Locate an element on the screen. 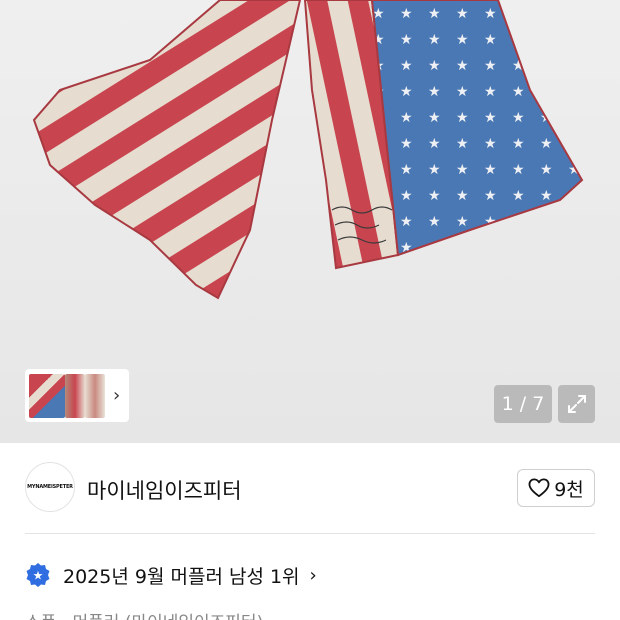 The height and width of the screenshot is (620, 620). shop-logo: MYNAMEISPETER is located at coordinates (50, 487).